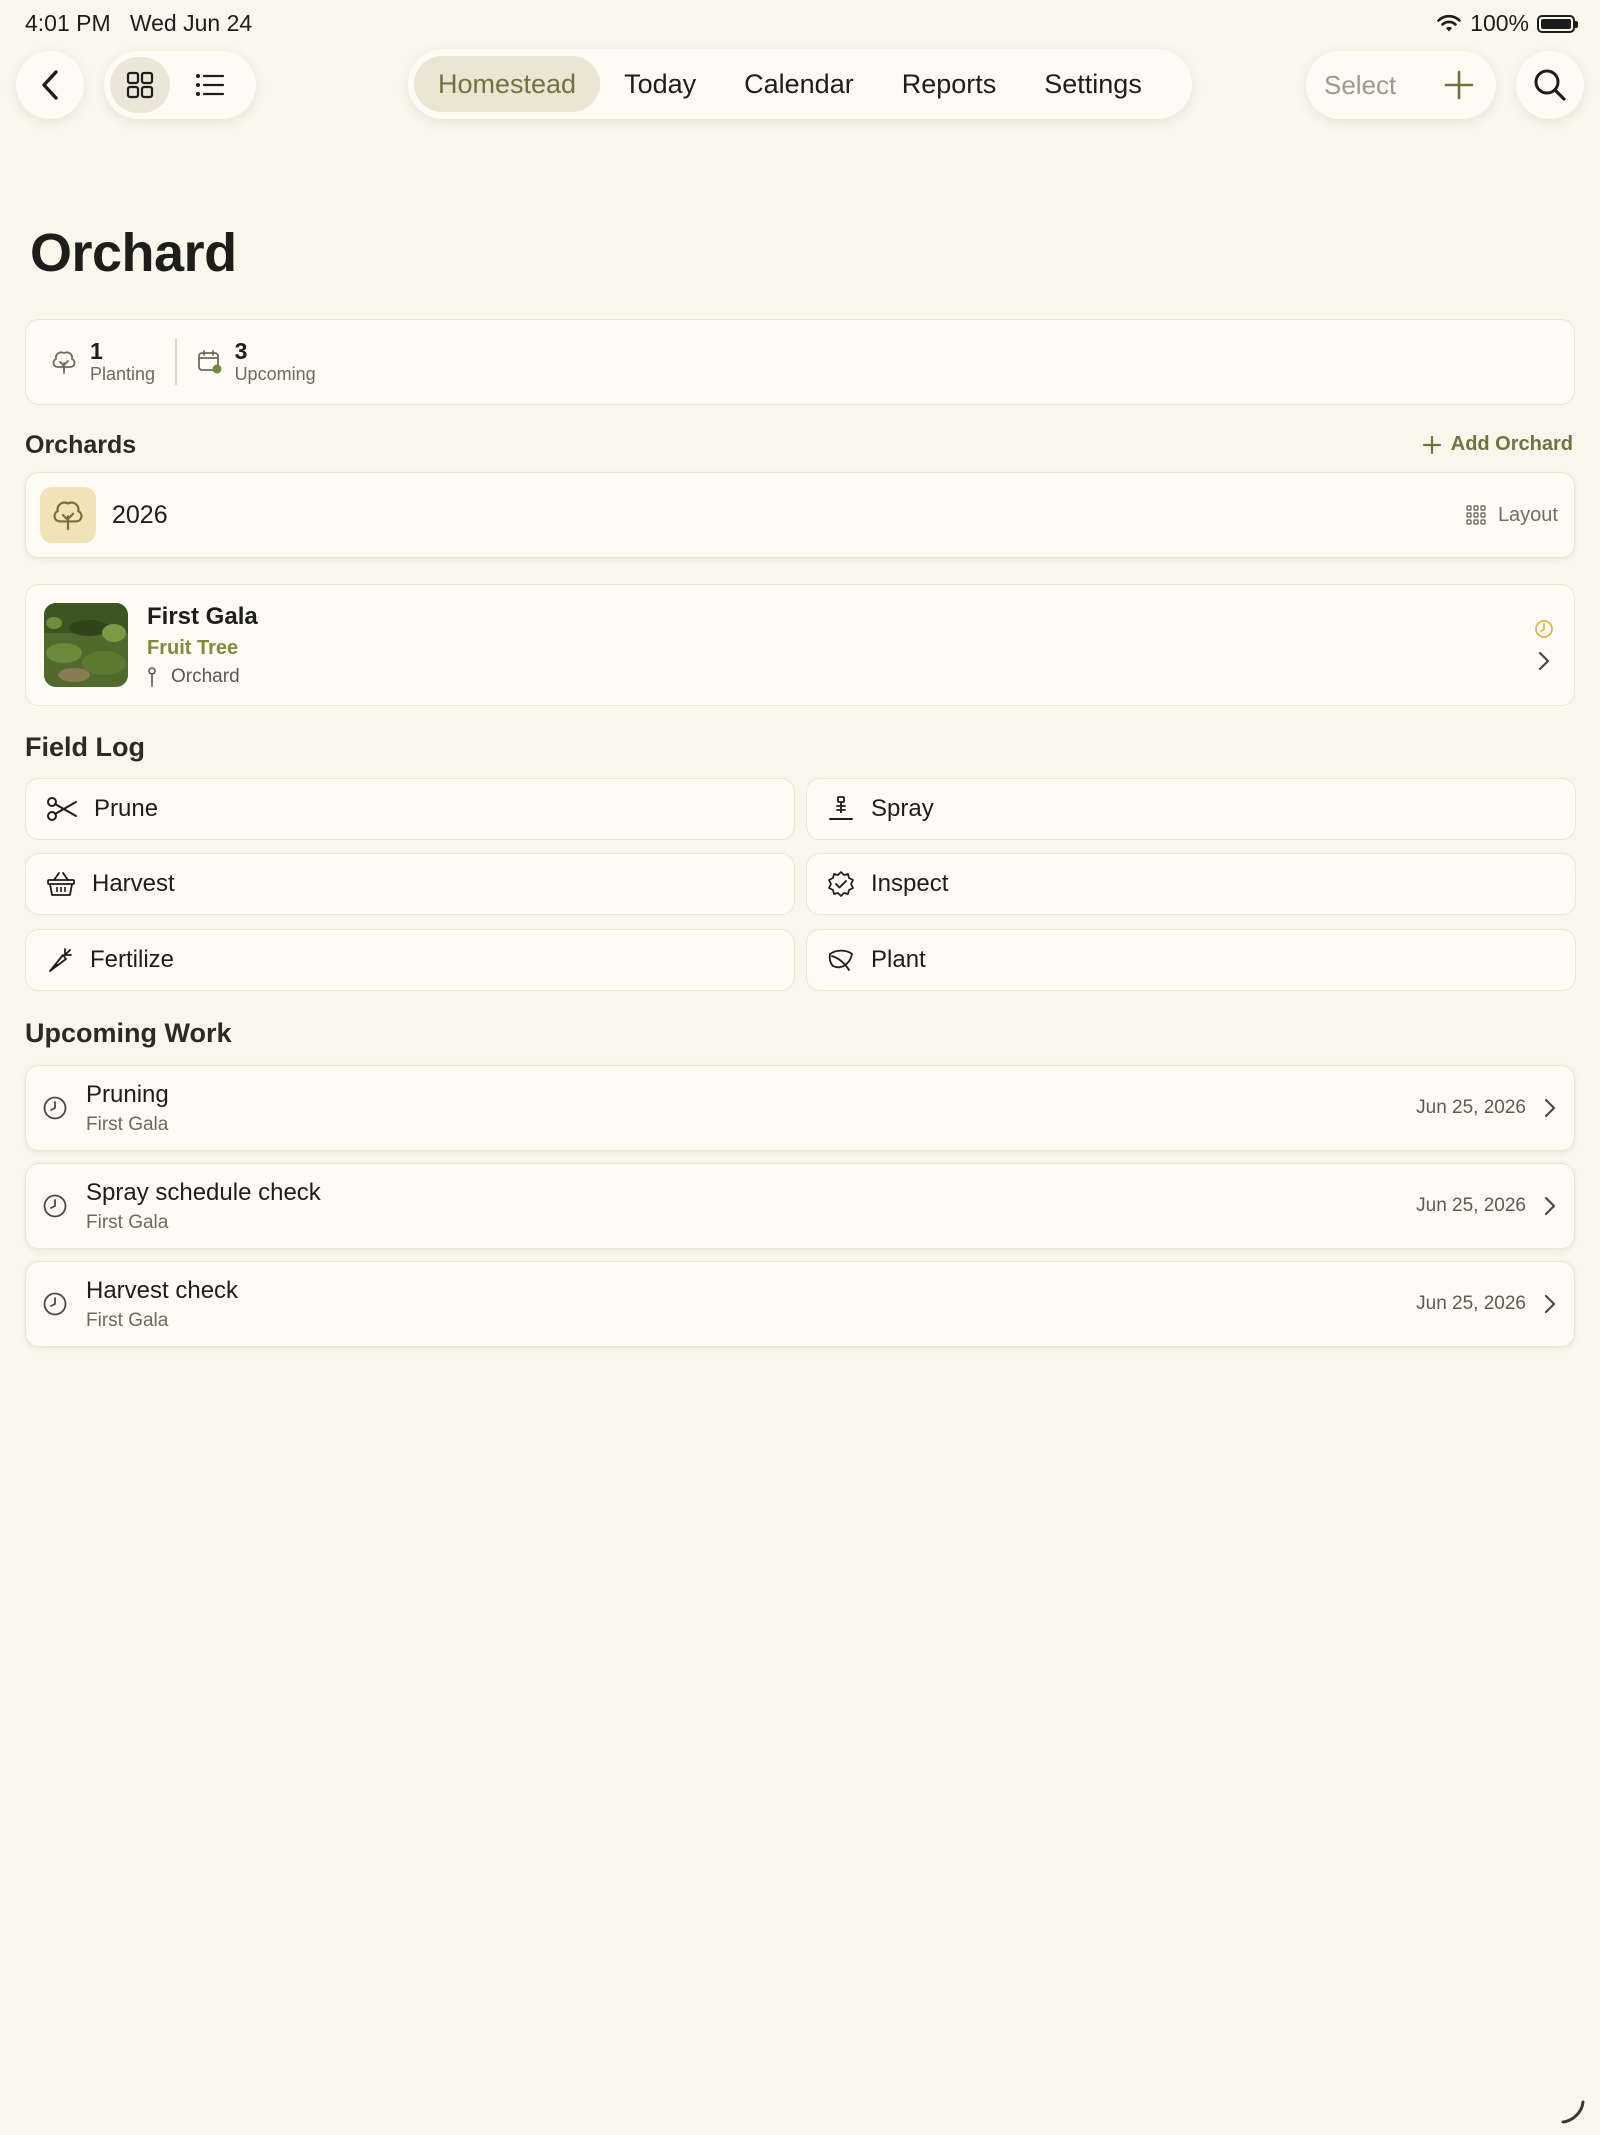 The height and width of the screenshot is (2135, 1600). What do you see at coordinates (902, 808) in the screenshot?
I see `spray-label: Spray` at bounding box center [902, 808].